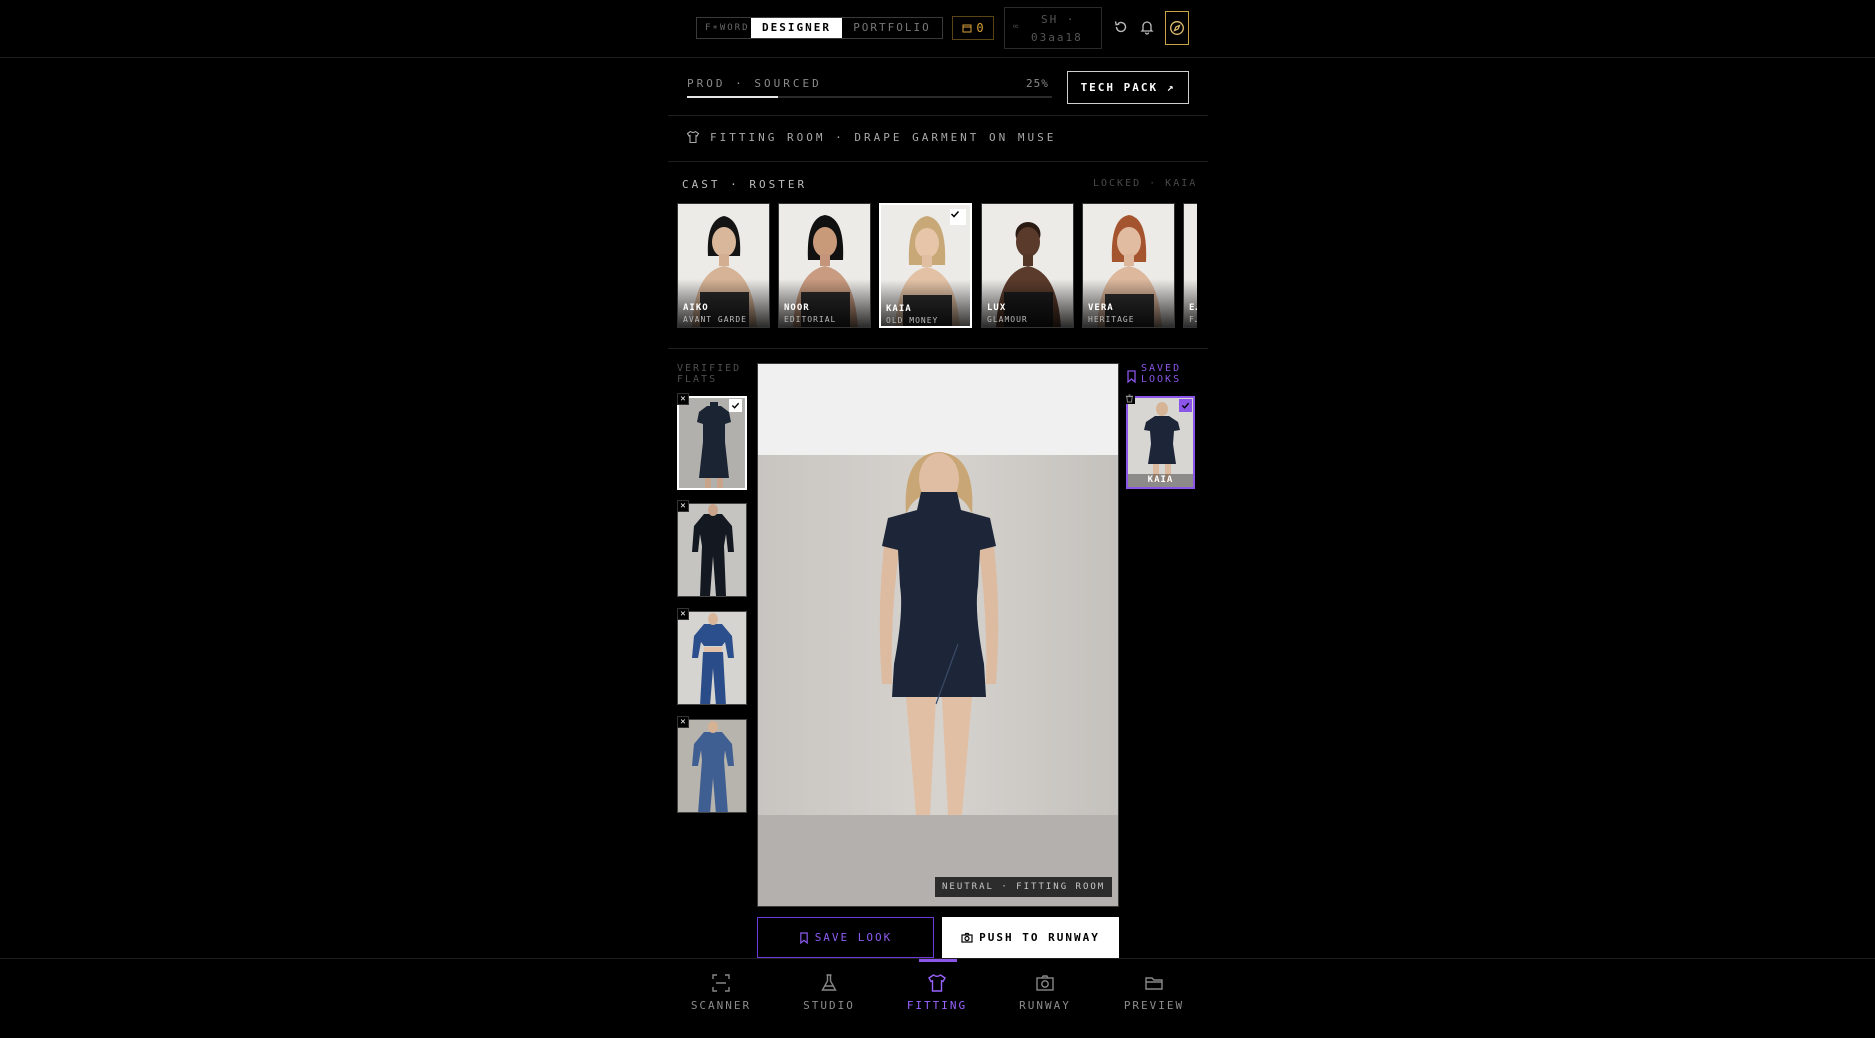  What do you see at coordinates (745, 184) in the screenshot?
I see `cast-roster-label: CAST · ROSTER` at bounding box center [745, 184].